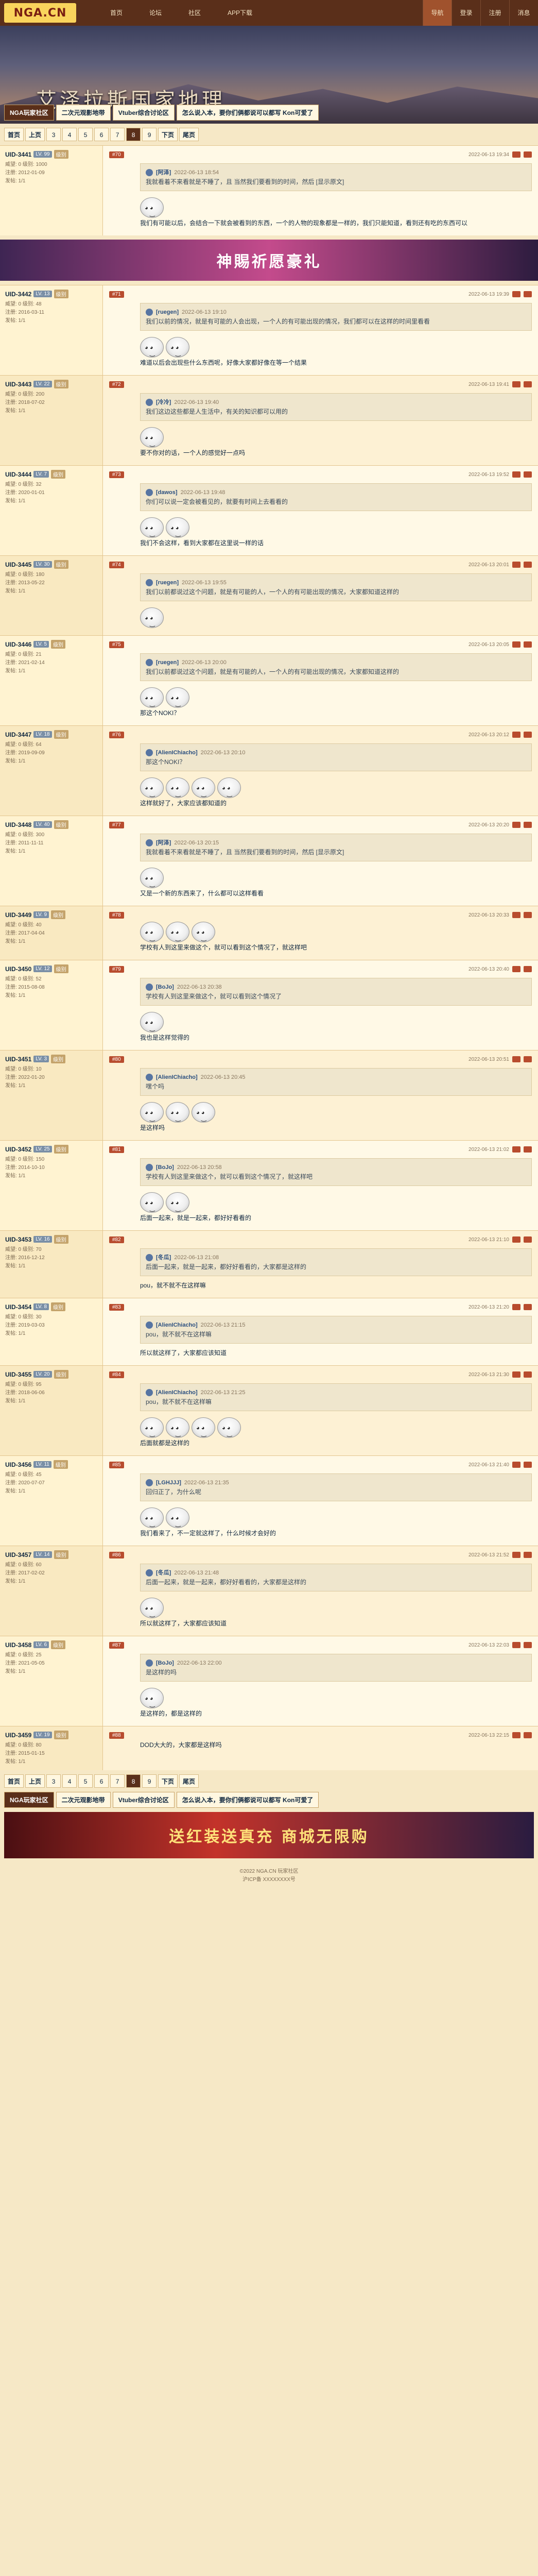  Describe the element at coordinates (51, 1059) in the screenshot. I see `username: UID-3451 LV. 3 级别` at that location.